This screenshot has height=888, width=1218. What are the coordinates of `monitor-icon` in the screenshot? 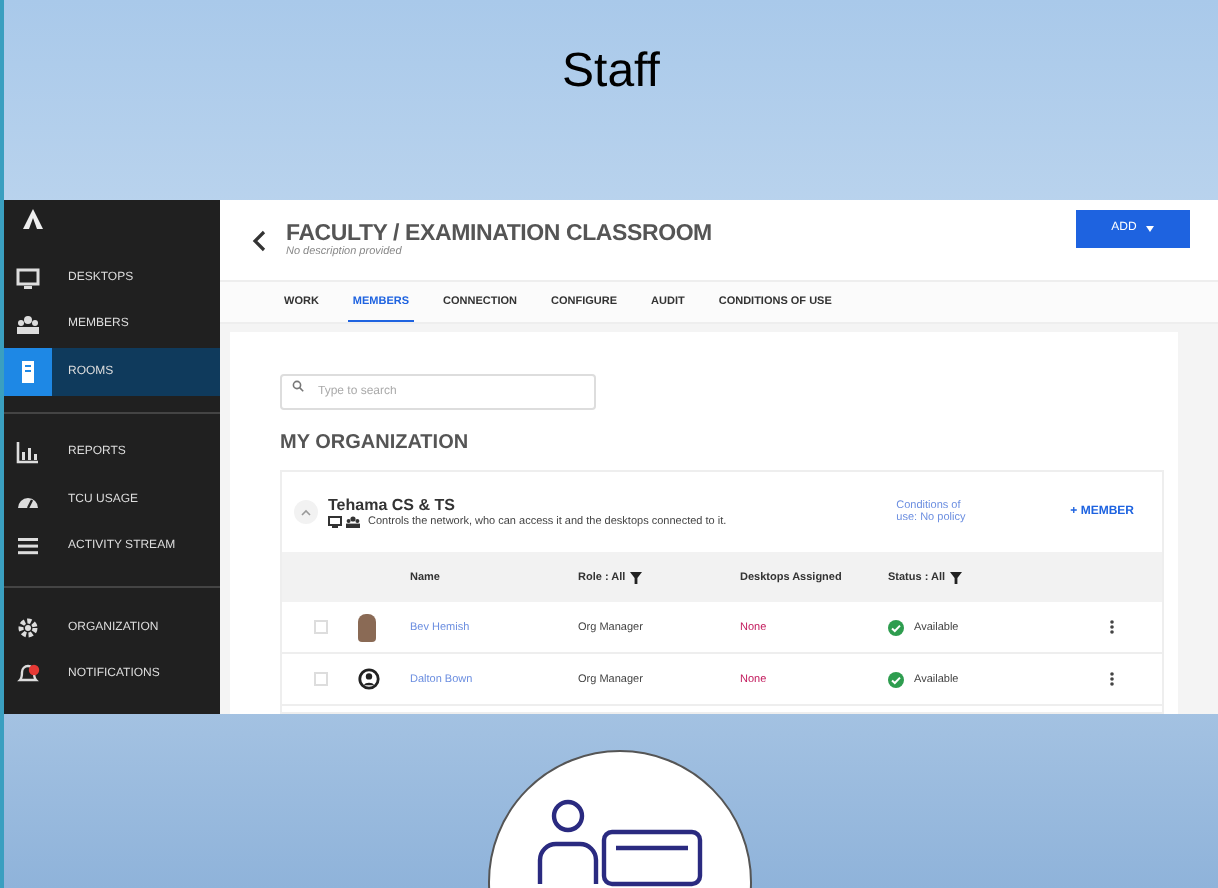 It's located at (335, 522).